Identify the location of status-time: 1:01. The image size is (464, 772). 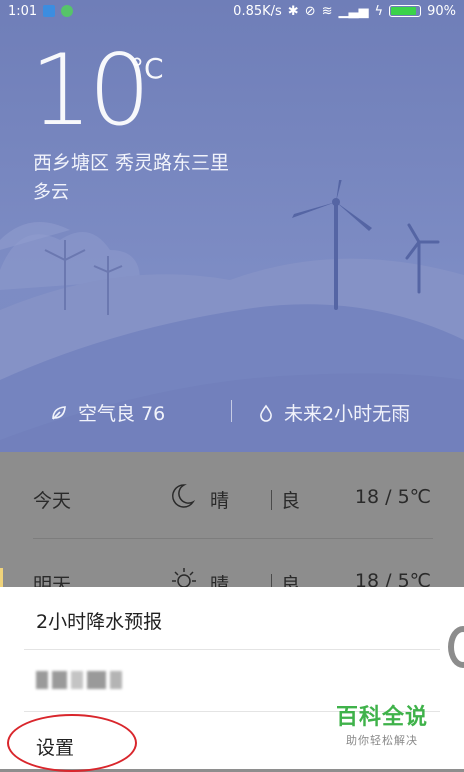
(23, 11).